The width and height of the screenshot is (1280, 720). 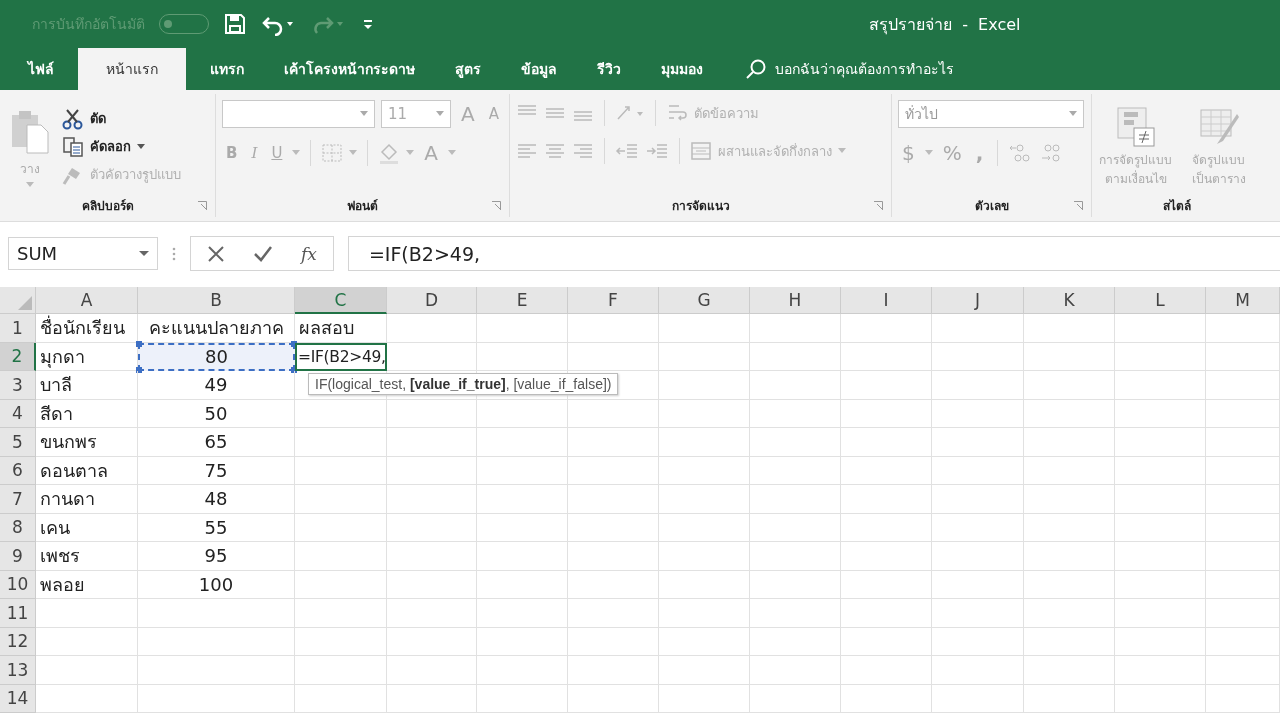 What do you see at coordinates (18, 556) in the screenshot?
I see `row-header: 9` at bounding box center [18, 556].